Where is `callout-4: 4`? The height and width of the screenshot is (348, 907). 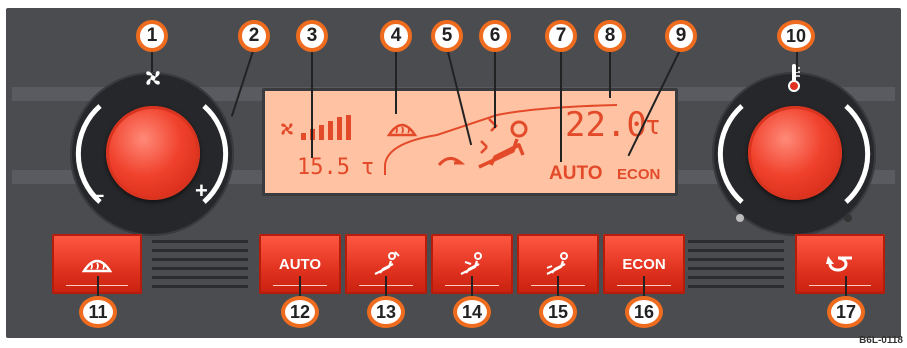 callout-4: 4 is located at coordinates (396, 36).